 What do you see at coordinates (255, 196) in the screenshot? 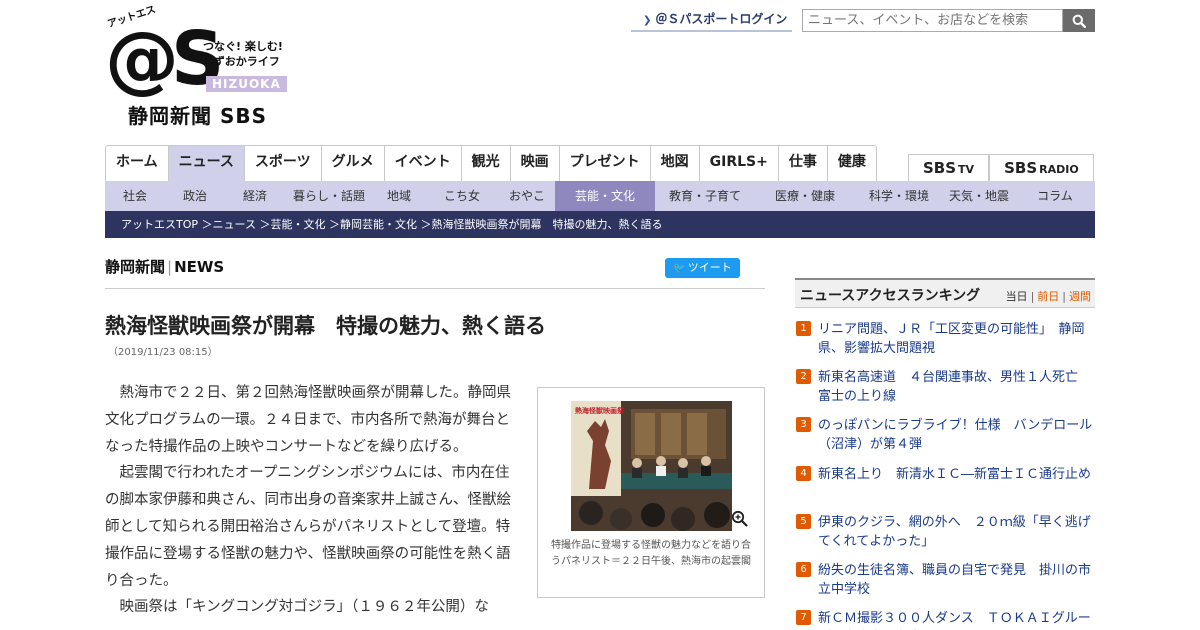
I see `sub-nav-item: 経済` at bounding box center [255, 196].